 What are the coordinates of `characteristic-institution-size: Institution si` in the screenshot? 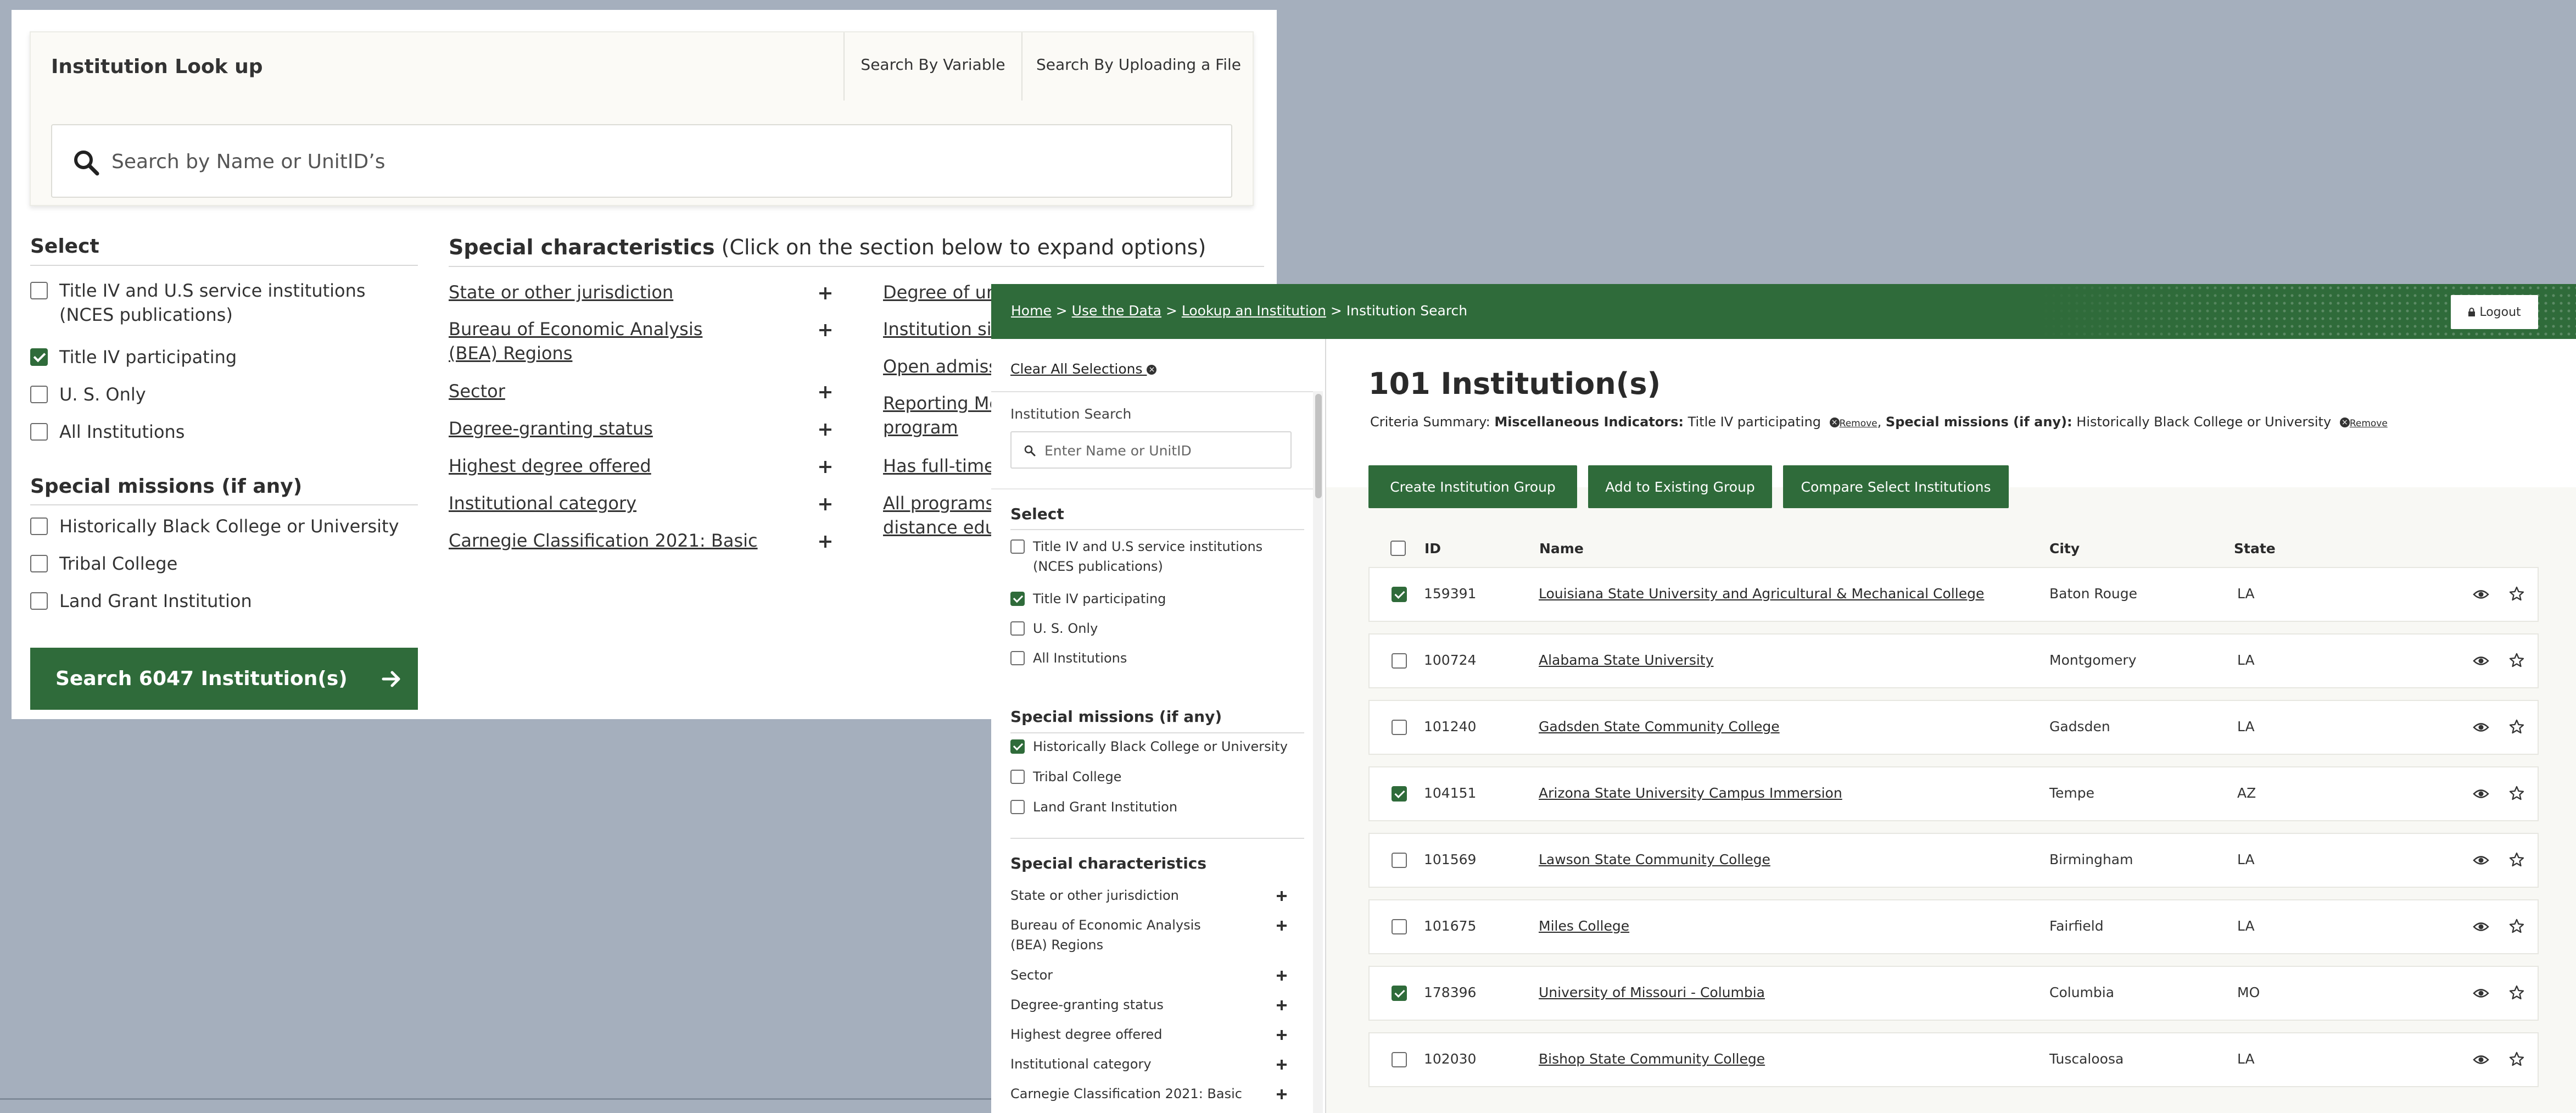 It's located at (938, 329).